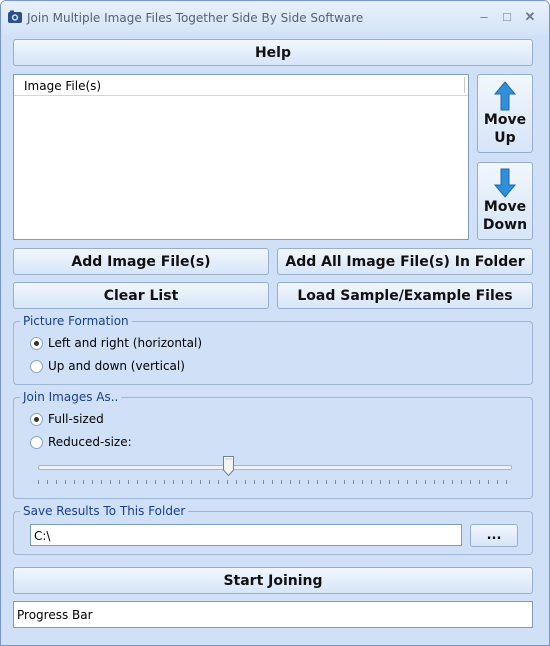 The image size is (550, 646). What do you see at coordinates (505, 207) in the screenshot?
I see `move-down-label-line: Move` at bounding box center [505, 207].